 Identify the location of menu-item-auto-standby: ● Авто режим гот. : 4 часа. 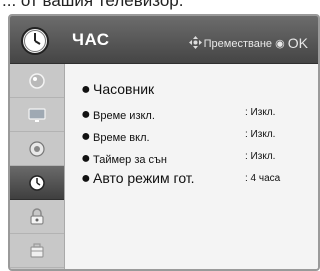
(196, 179).